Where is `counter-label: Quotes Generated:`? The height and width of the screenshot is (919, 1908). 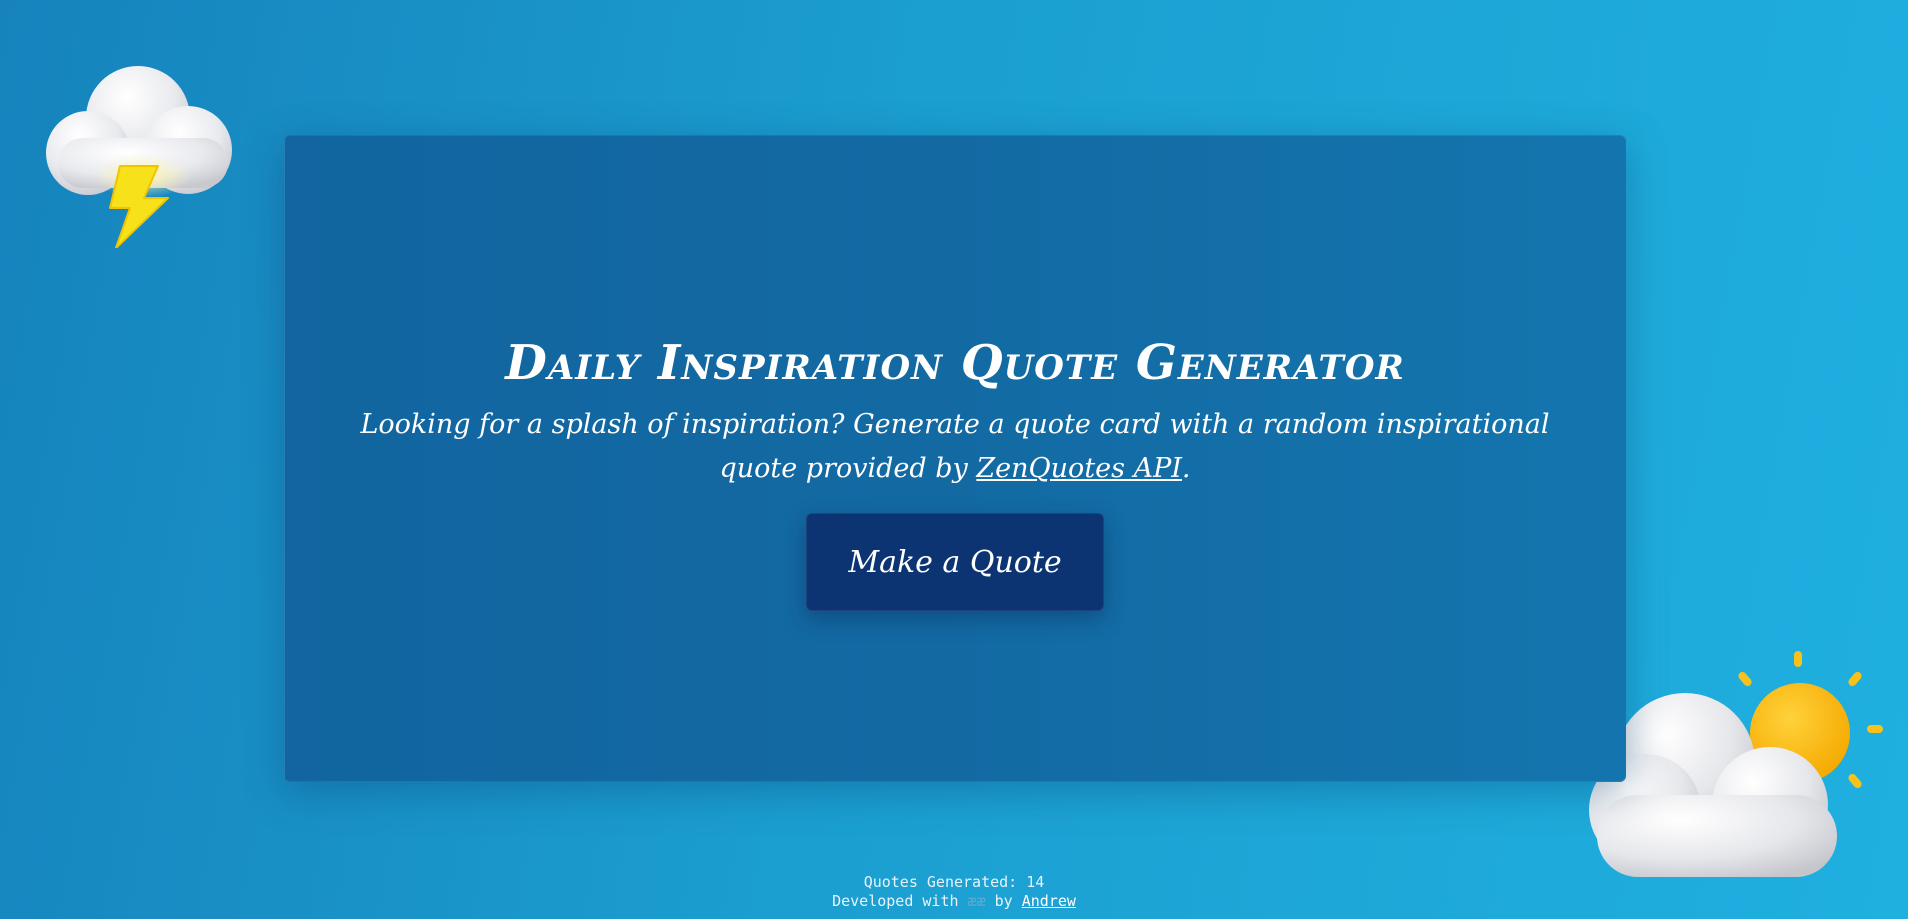
counter-label: Quotes Generated: is located at coordinates (940, 882).